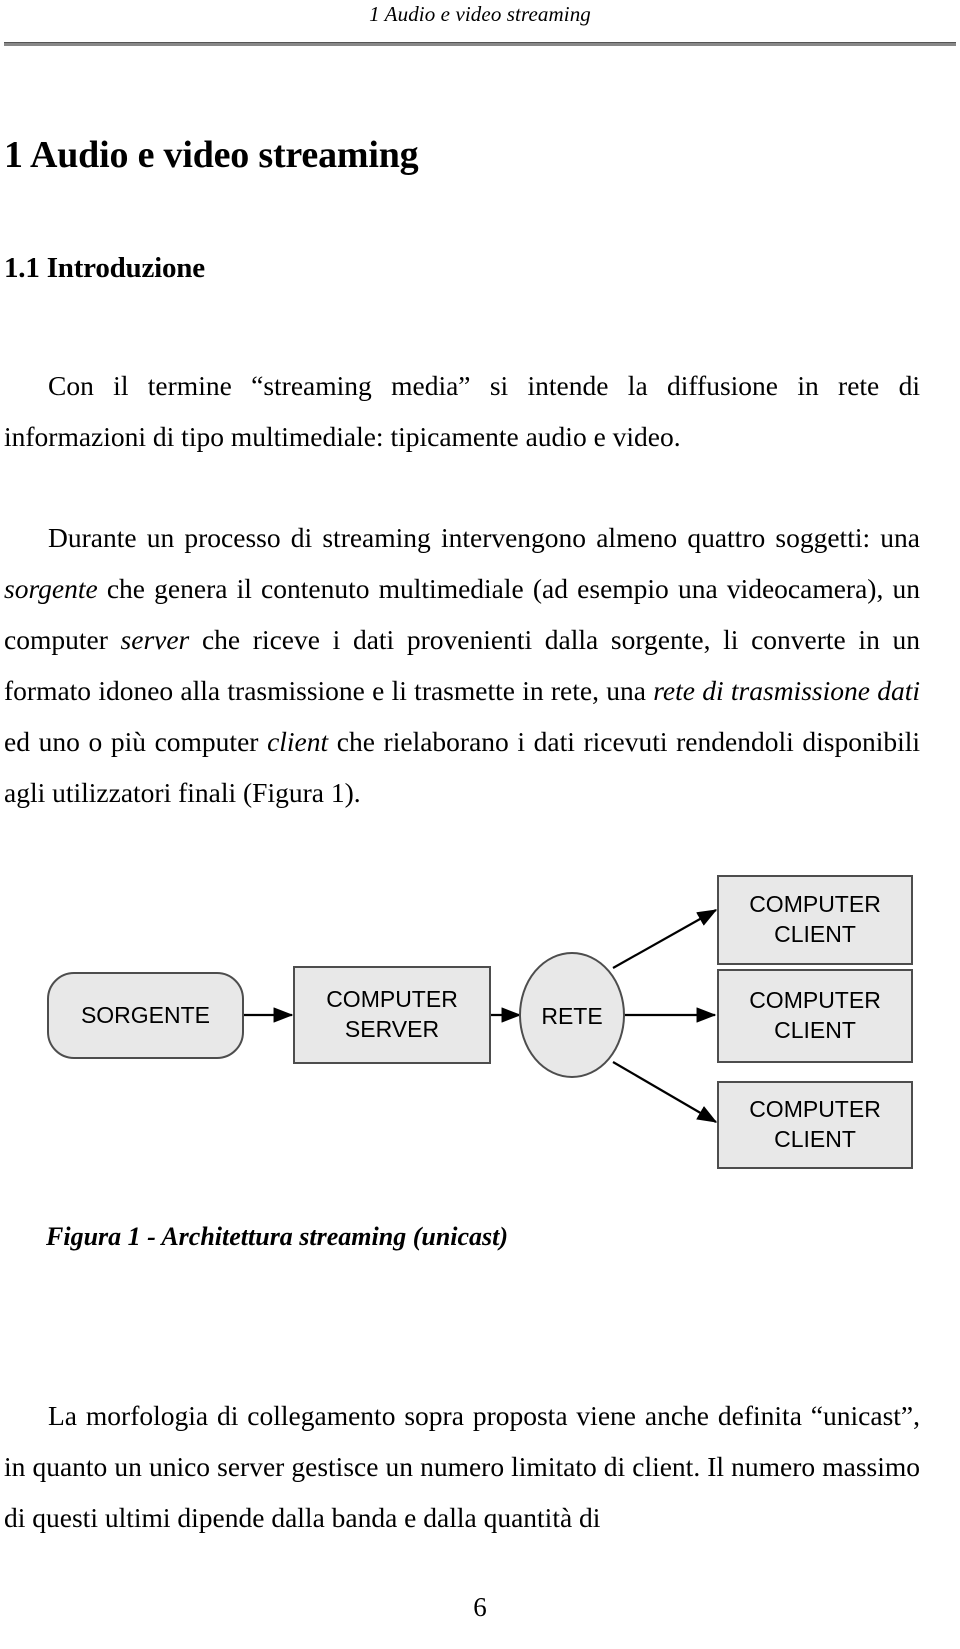  What do you see at coordinates (104, 268) in the screenshot?
I see `section-heading: 1.1 Introduzione` at bounding box center [104, 268].